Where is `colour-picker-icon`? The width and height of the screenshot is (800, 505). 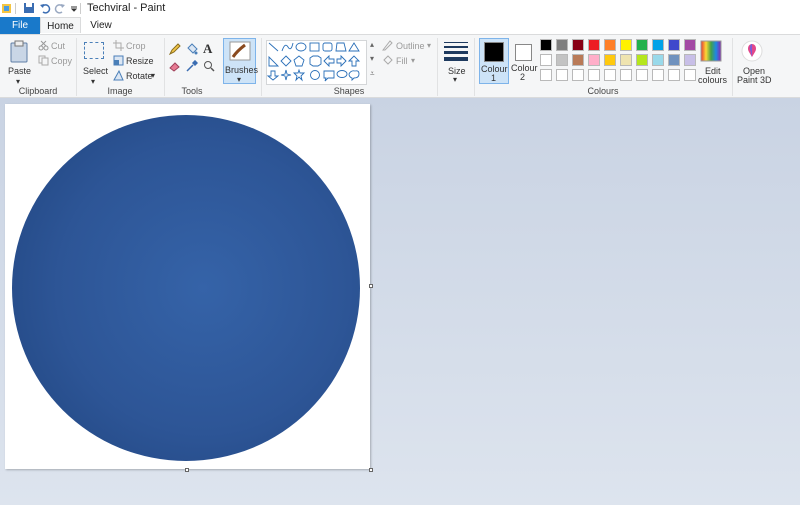 colour-picker-icon is located at coordinates (192, 66).